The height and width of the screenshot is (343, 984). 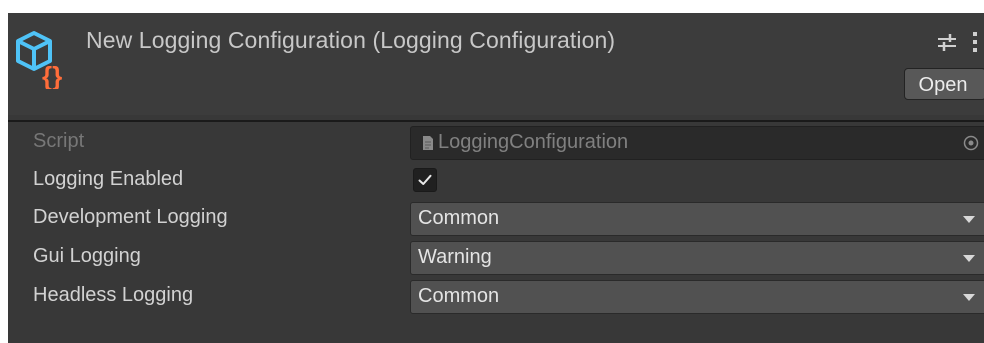 What do you see at coordinates (975, 42) in the screenshot?
I see `kebab-menu-icon` at bounding box center [975, 42].